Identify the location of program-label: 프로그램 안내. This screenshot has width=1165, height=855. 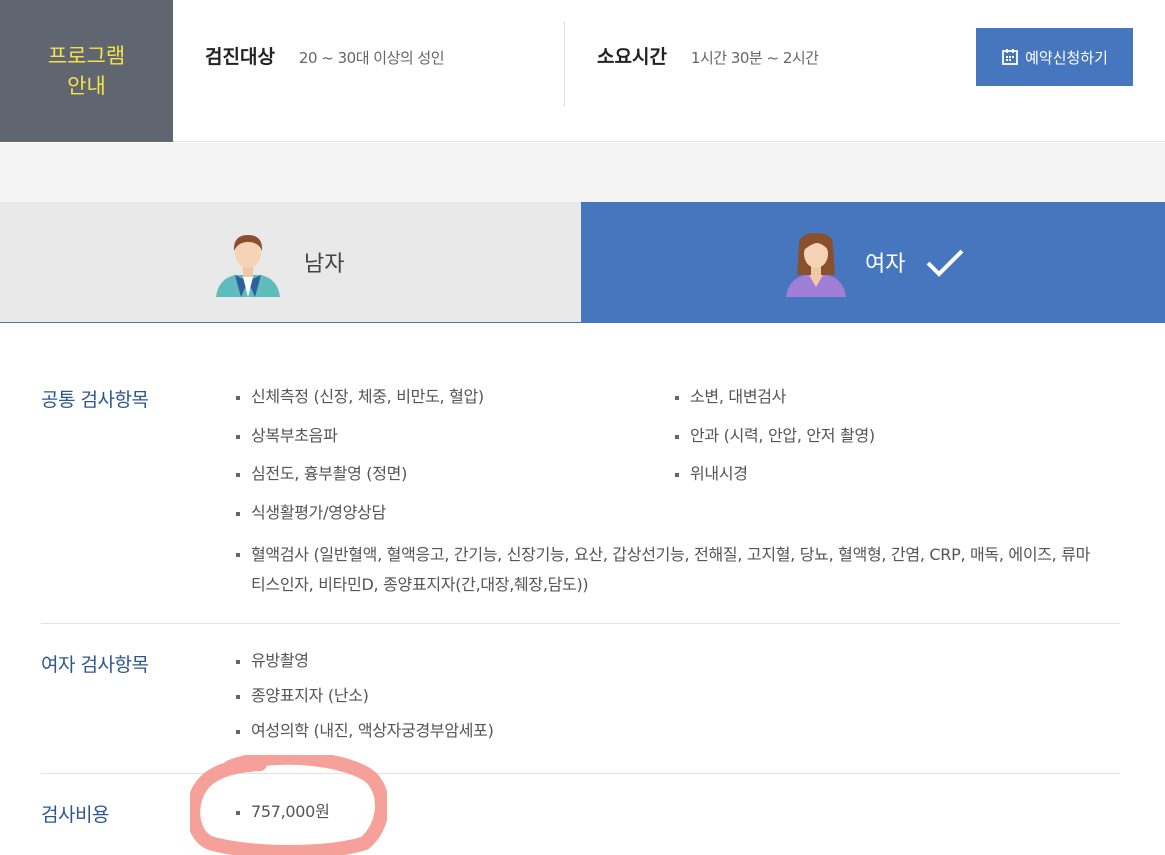
(86, 71).